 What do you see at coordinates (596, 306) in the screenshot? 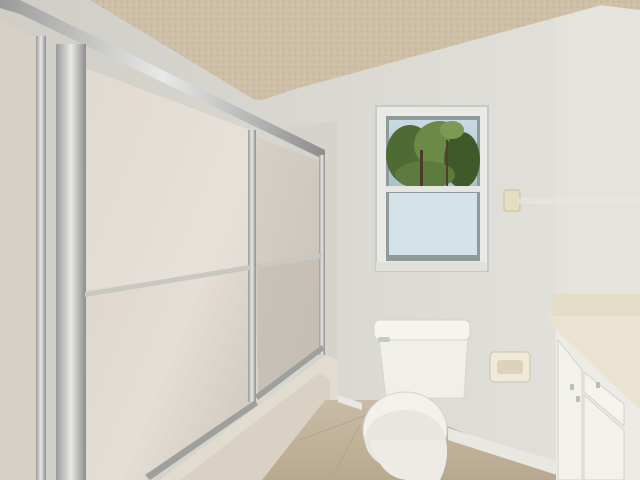
I see `countertop-backsplash` at bounding box center [596, 306].